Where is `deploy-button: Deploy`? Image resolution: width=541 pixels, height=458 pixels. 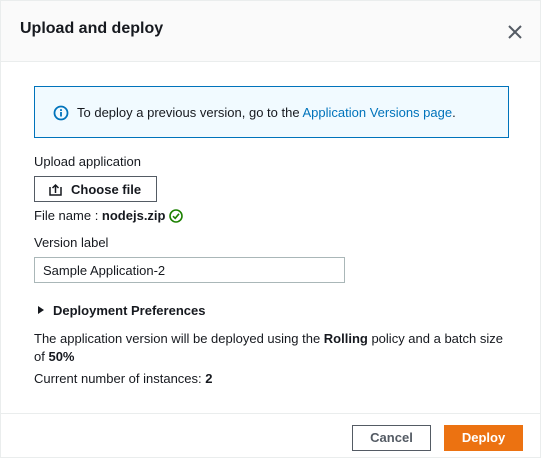 deploy-button: Deploy is located at coordinates (483, 438).